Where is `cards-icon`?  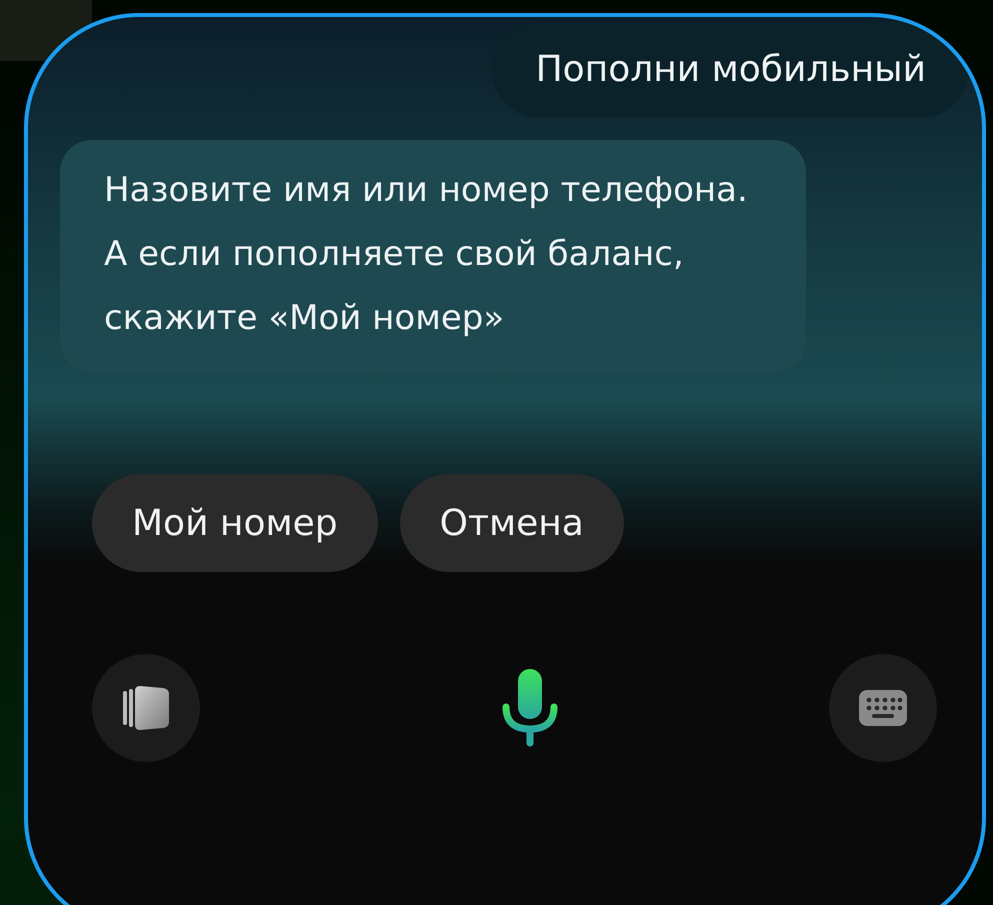 cards-icon is located at coordinates (146, 708).